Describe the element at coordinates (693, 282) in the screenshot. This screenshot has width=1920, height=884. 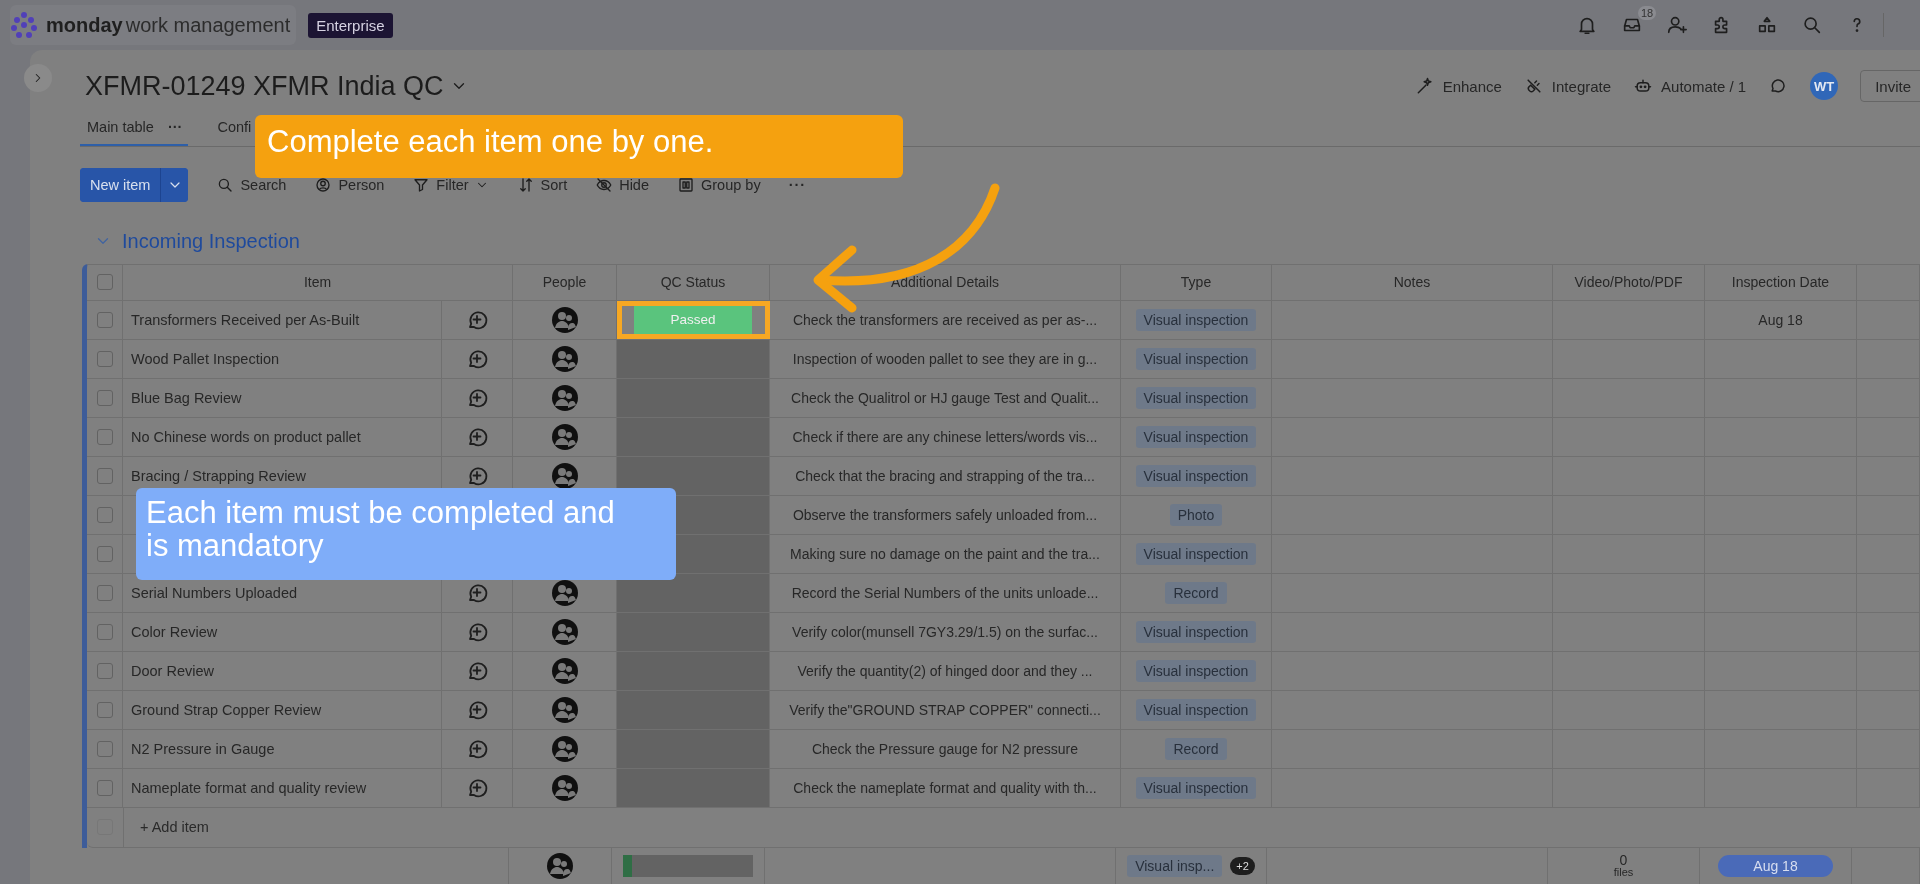
I see `column-header: QC Status` at that location.